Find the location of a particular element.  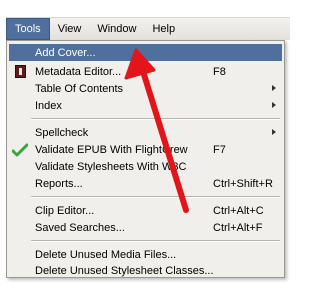

menu-item-saved-searches: Saved Searches... Ctrl+Alt+F is located at coordinates (145, 227).